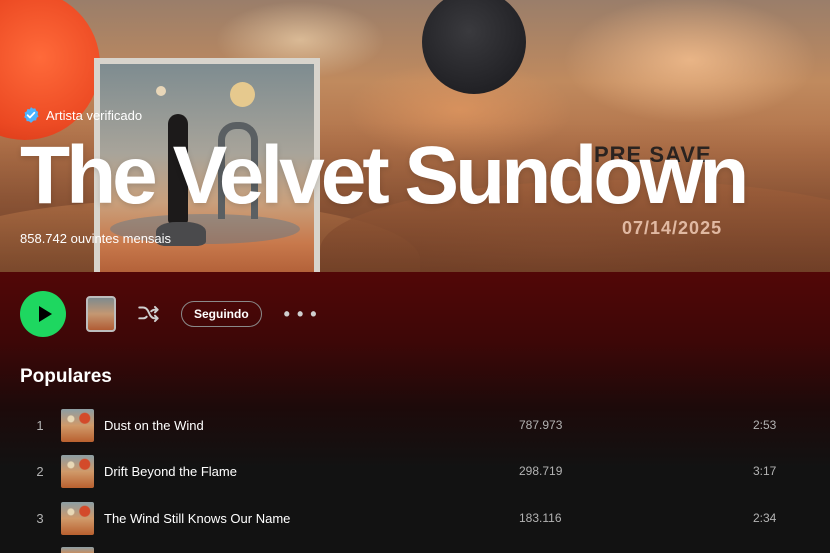 The height and width of the screenshot is (553, 830). I want to click on monthly-listeners: 858.742 ouvintes mensais, so click(96, 238).